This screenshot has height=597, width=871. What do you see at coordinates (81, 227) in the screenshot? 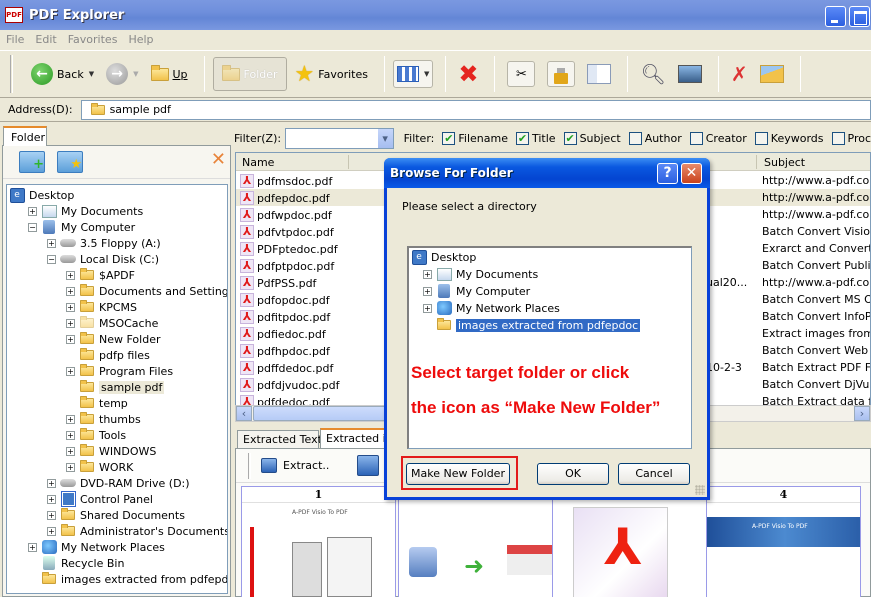
I see `tree-node: − My Computer` at bounding box center [81, 227].